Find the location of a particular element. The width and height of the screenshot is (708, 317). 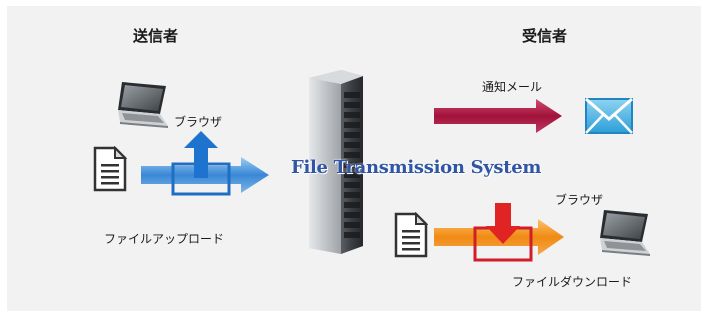

receiver-browser-label: ブラウザ is located at coordinates (579, 200).